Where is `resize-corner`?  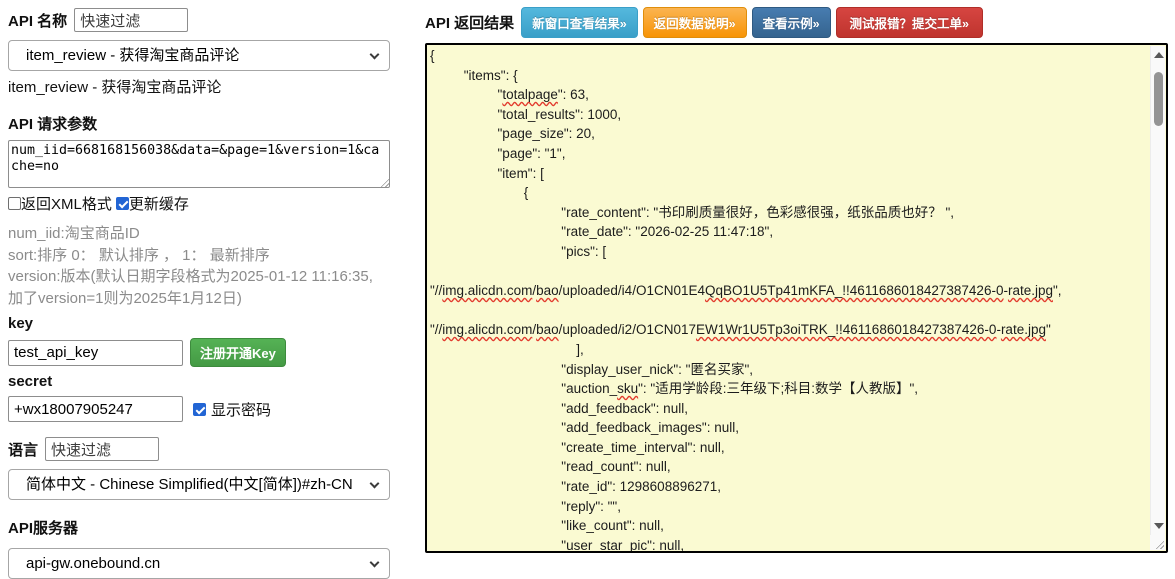
resize-corner is located at coordinates (1157, 542).